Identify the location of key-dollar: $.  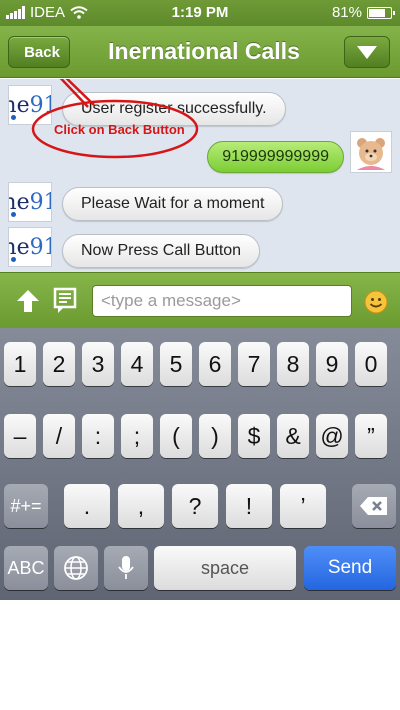
(254, 436).